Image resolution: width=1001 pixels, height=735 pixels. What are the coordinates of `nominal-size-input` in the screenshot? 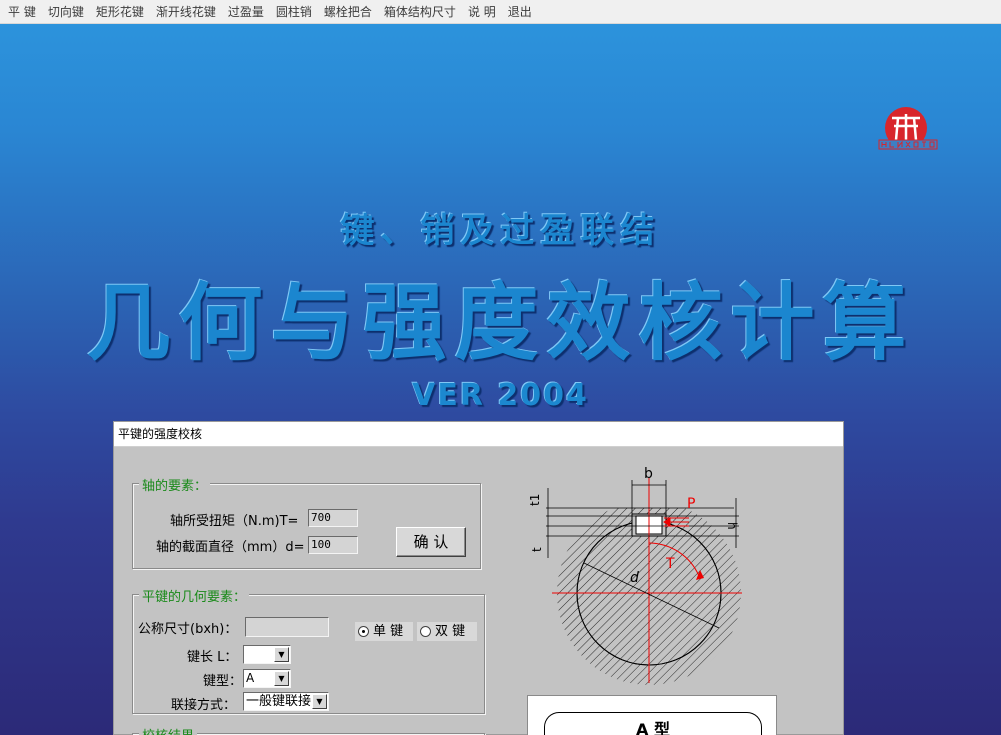 It's located at (287, 627).